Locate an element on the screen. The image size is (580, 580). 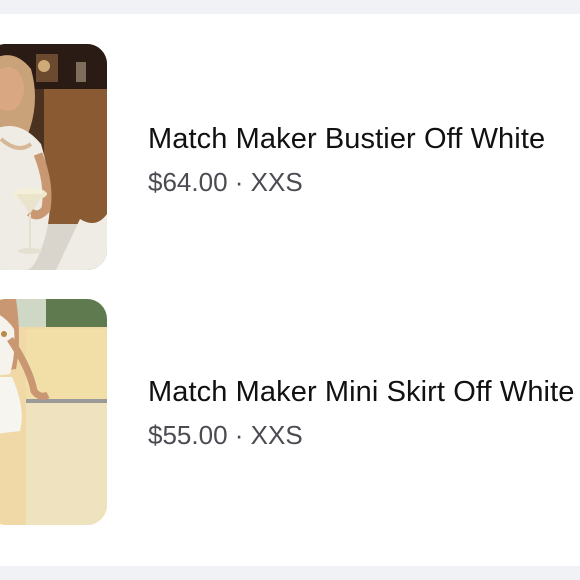
item-meta: $55.00 · XXS is located at coordinates (225, 435).